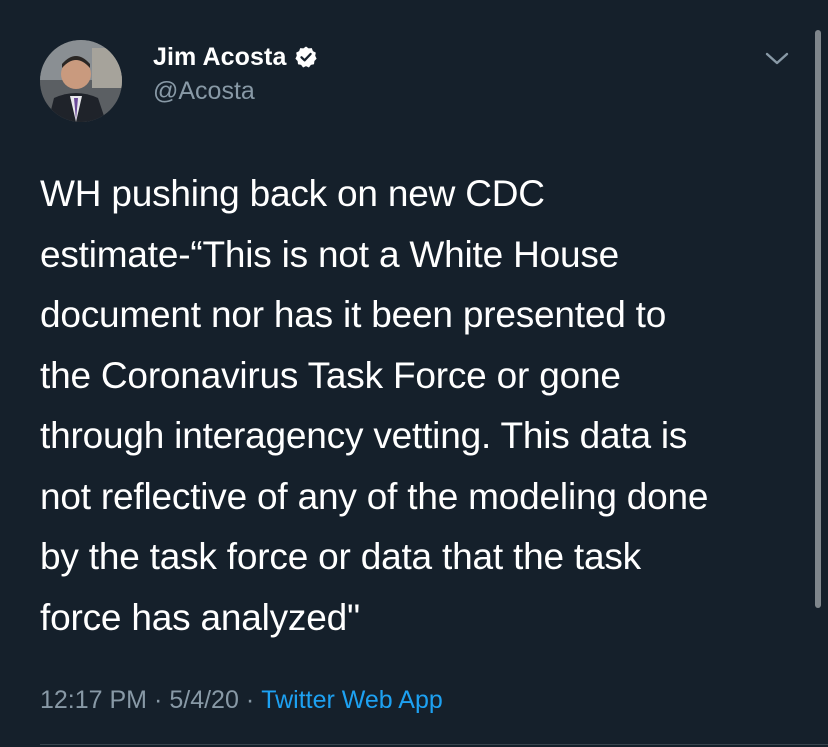 The width and height of the screenshot is (828, 747). Describe the element at coordinates (352, 700) in the screenshot. I see `tweet-source-link: Twitter Web App` at that location.